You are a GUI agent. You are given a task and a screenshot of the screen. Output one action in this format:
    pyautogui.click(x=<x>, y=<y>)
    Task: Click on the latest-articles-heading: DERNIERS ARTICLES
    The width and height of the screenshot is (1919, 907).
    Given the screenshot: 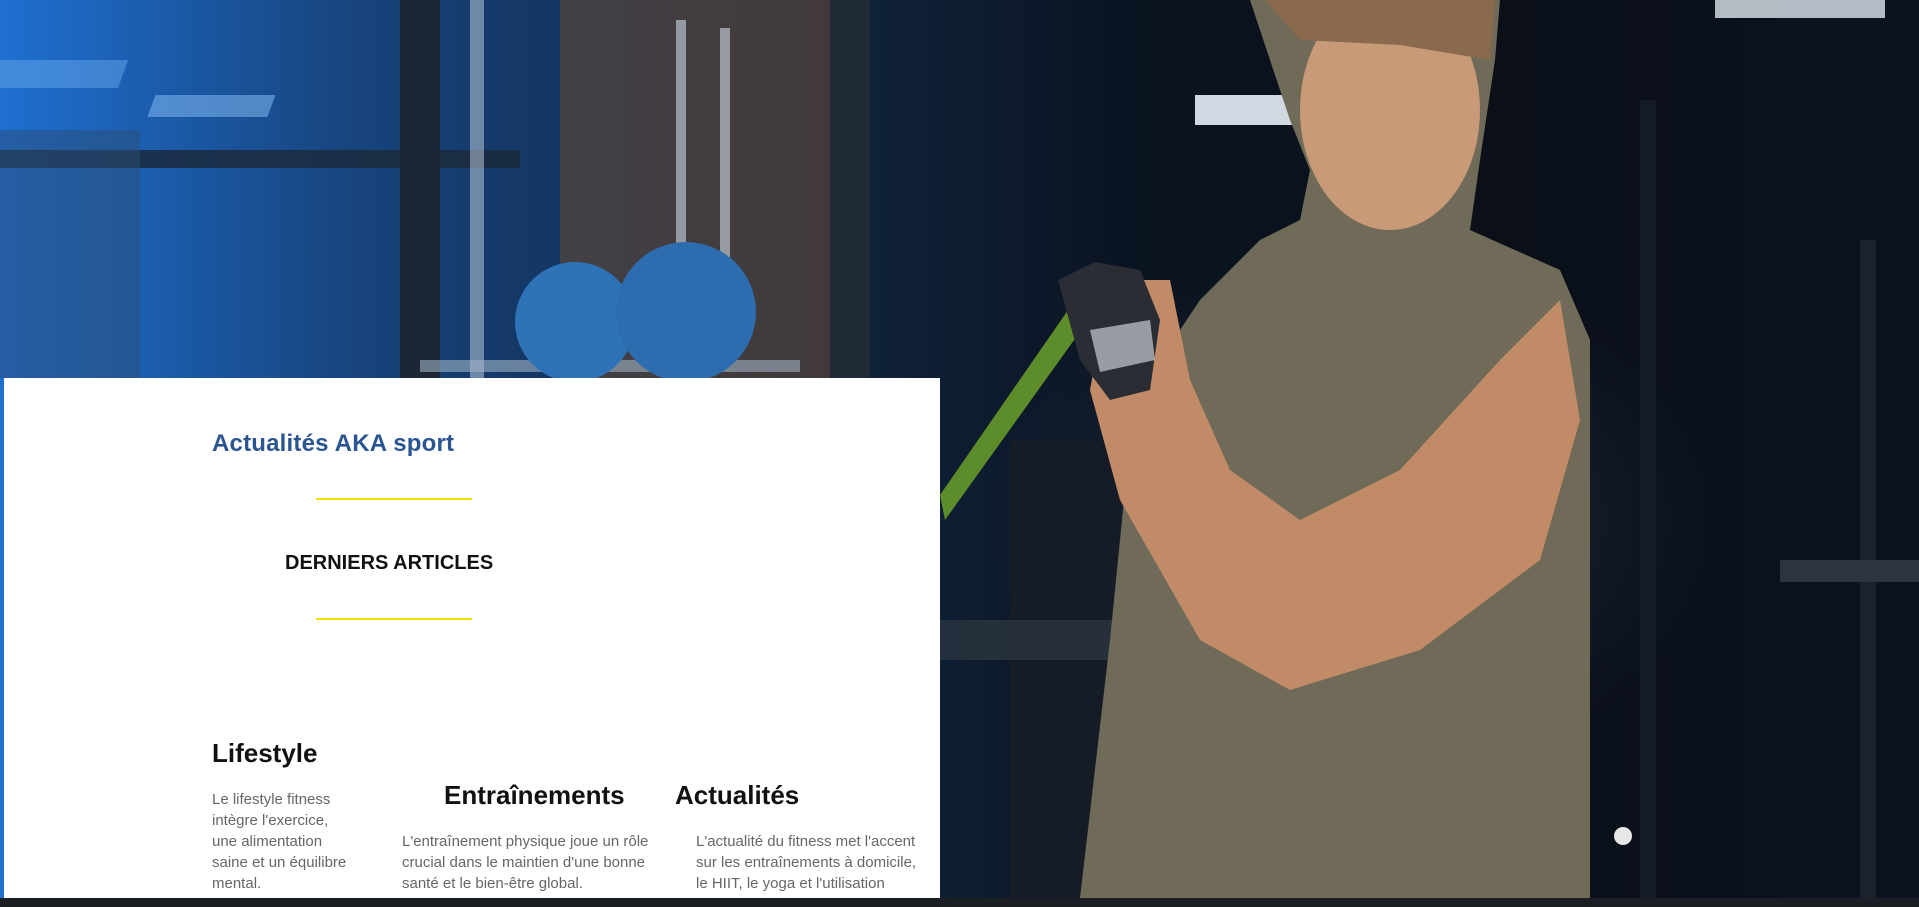 What is the action you would take?
    pyautogui.click(x=389, y=563)
    